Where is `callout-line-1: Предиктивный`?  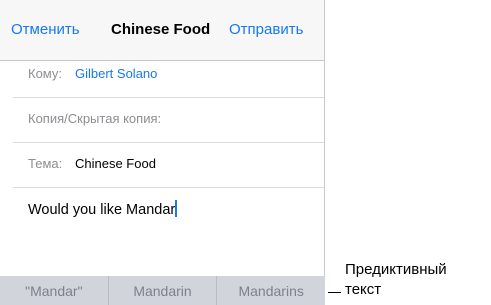
callout-line-1: Предиктивный is located at coordinates (396, 269).